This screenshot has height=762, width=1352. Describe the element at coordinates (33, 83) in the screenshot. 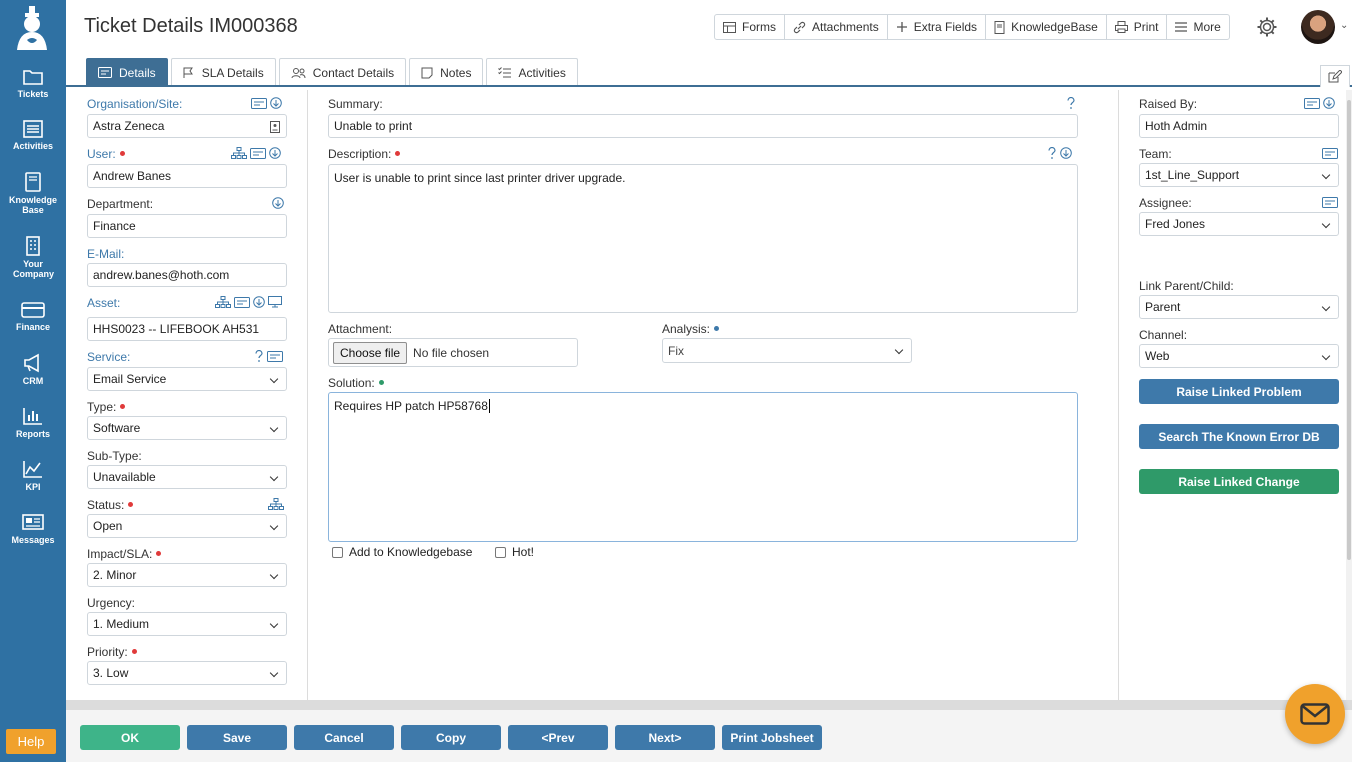

I see `sidebar-item-tickets: Tickets` at that location.